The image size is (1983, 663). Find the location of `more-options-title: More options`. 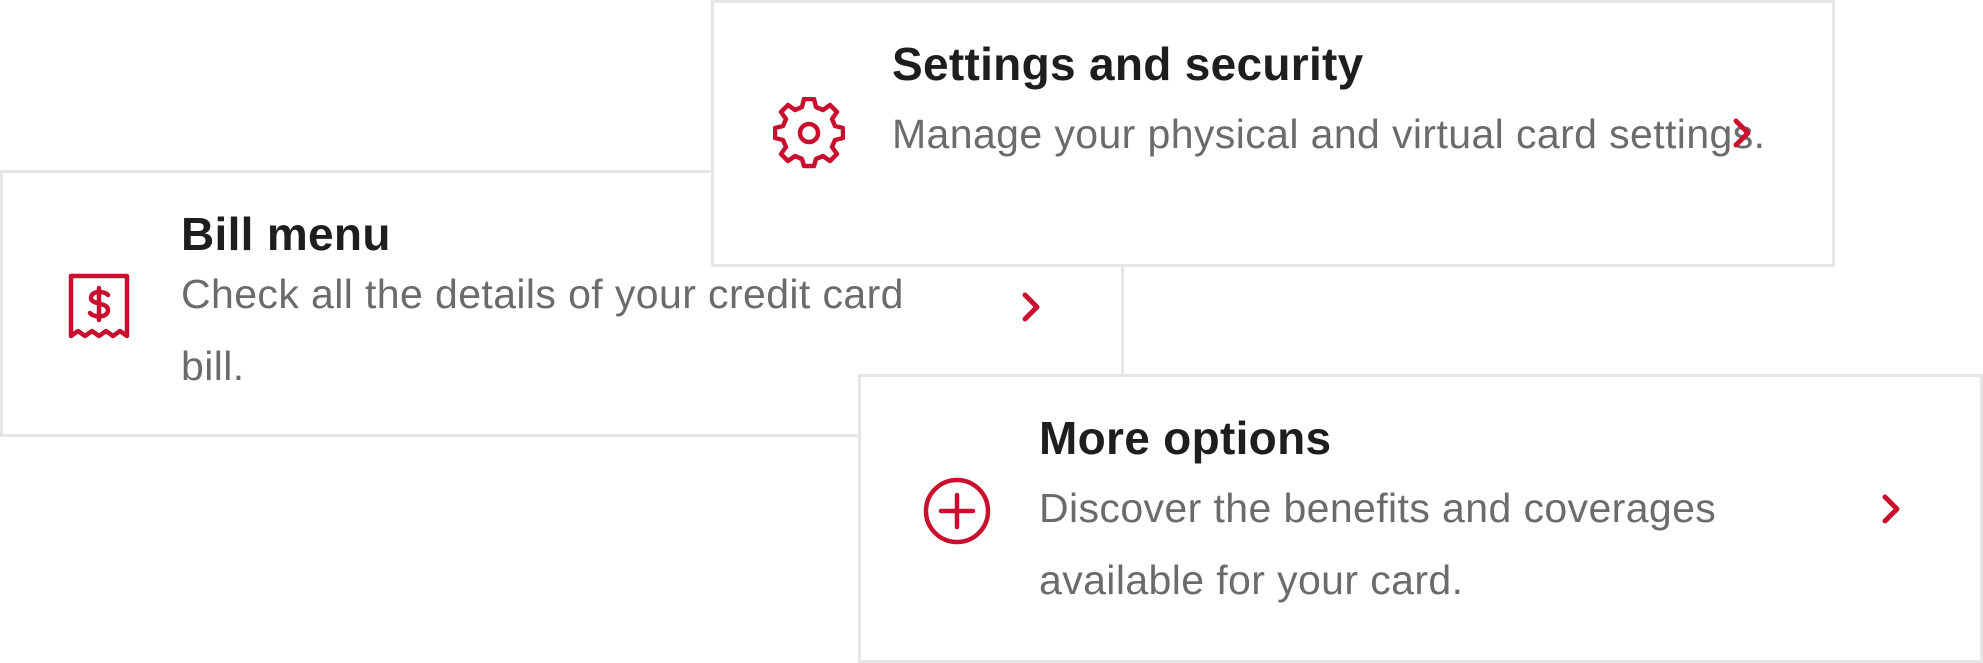

more-options-title: More options is located at coordinates (1185, 438).